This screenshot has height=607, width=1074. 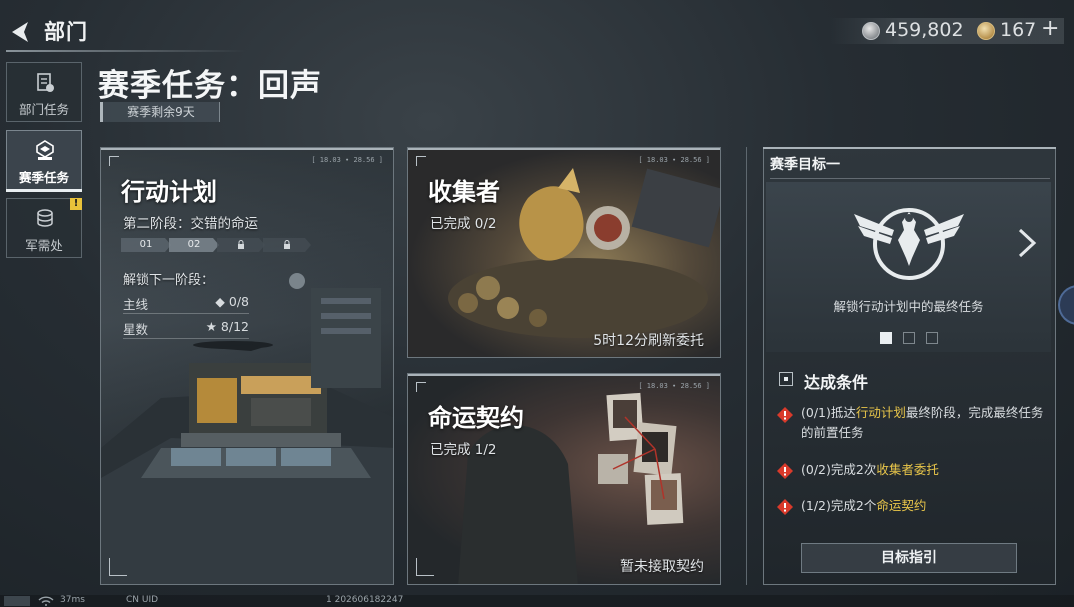 What do you see at coordinates (126, 51) in the screenshot?
I see `title-underline` at bounding box center [126, 51].